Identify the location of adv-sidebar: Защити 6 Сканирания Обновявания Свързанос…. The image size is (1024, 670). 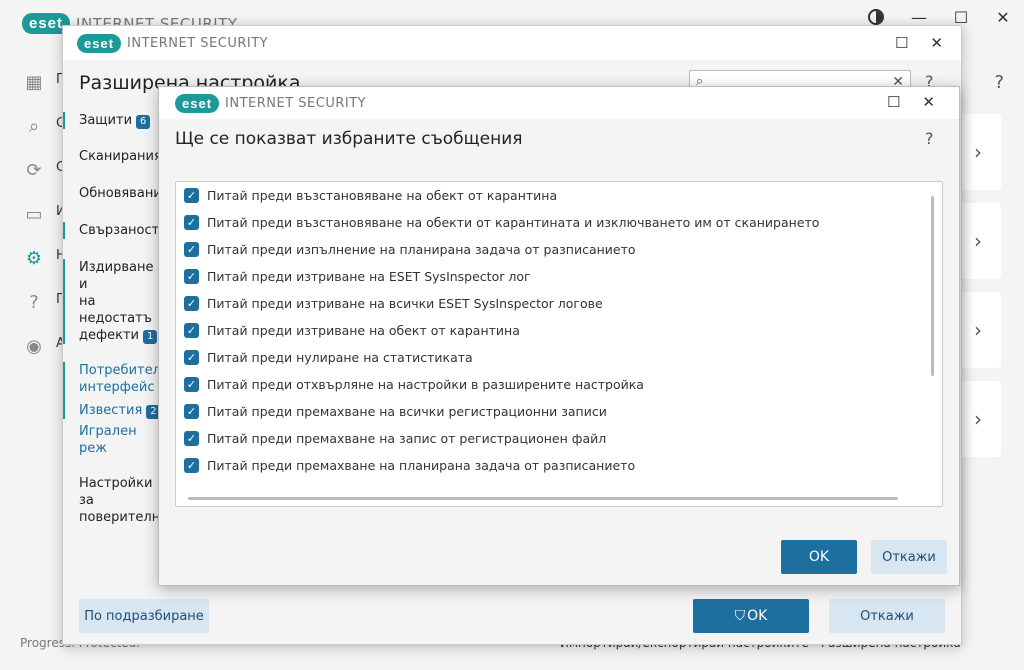
(116, 319).